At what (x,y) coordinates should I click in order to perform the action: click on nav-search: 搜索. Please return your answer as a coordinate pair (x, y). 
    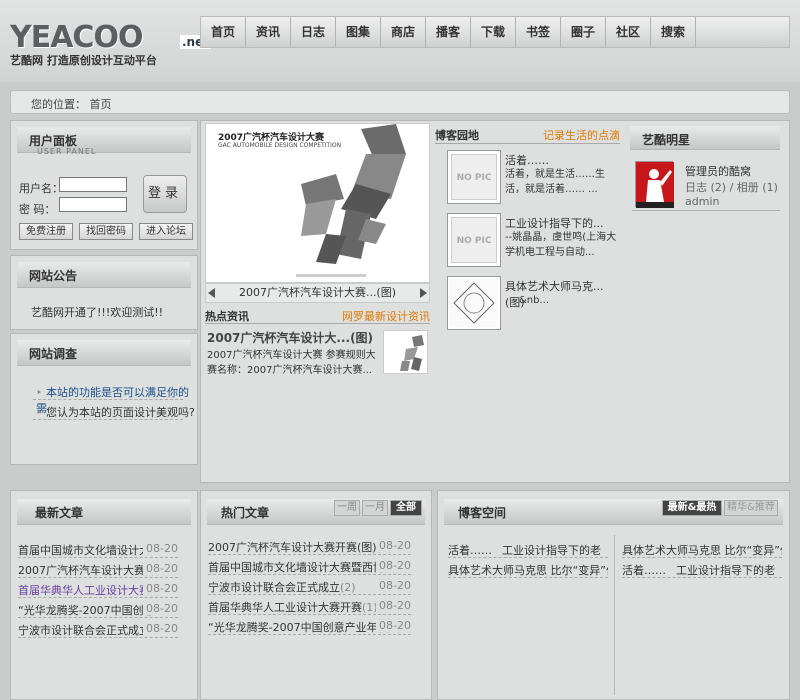
    Looking at the image, I should click on (673, 32).